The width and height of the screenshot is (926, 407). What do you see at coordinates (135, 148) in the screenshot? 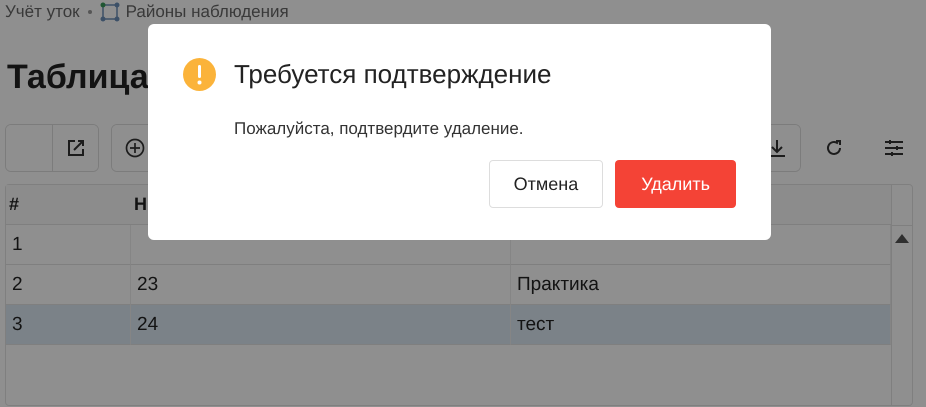
I see `plus-circle-icon` at bounding box center [135, 148].